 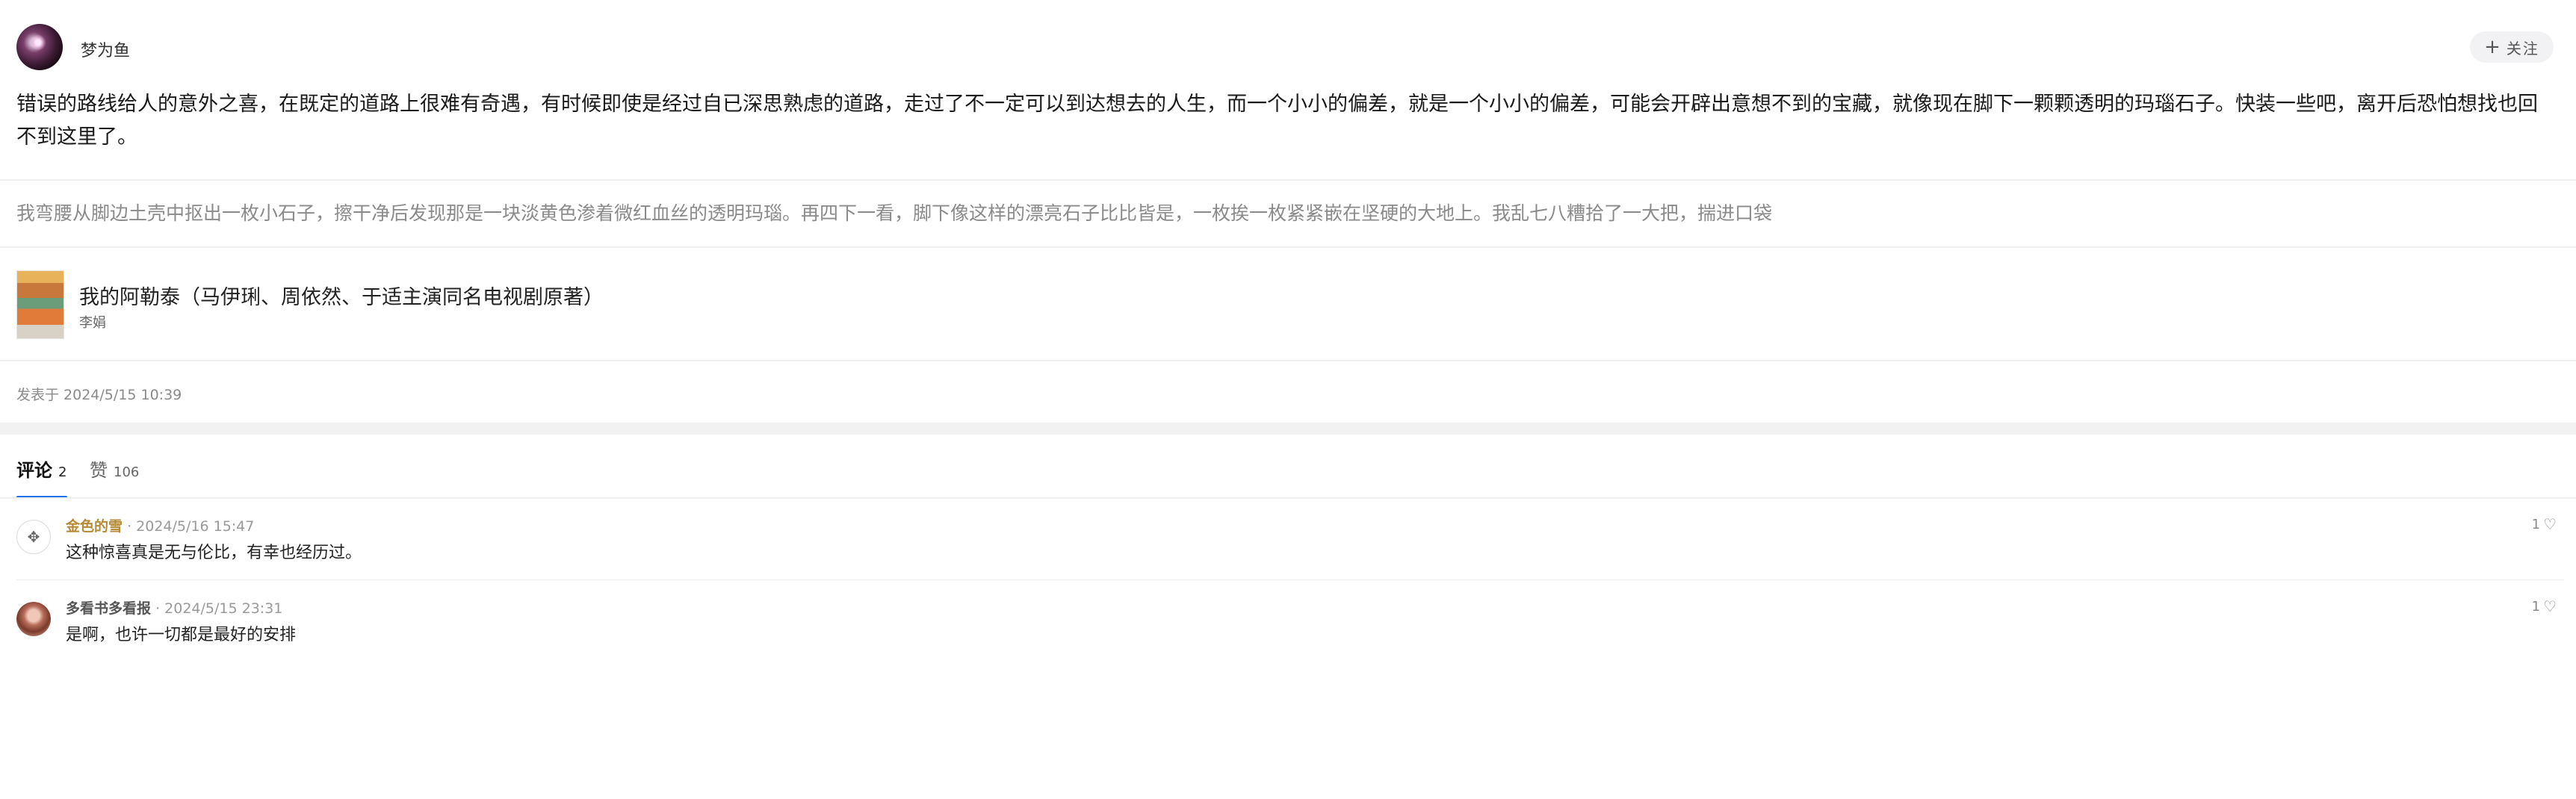 What do you see at coordinates (105, 49) in the screenshot?
I see `author-name: 梦为鱼` at bounding box center [105, 49].